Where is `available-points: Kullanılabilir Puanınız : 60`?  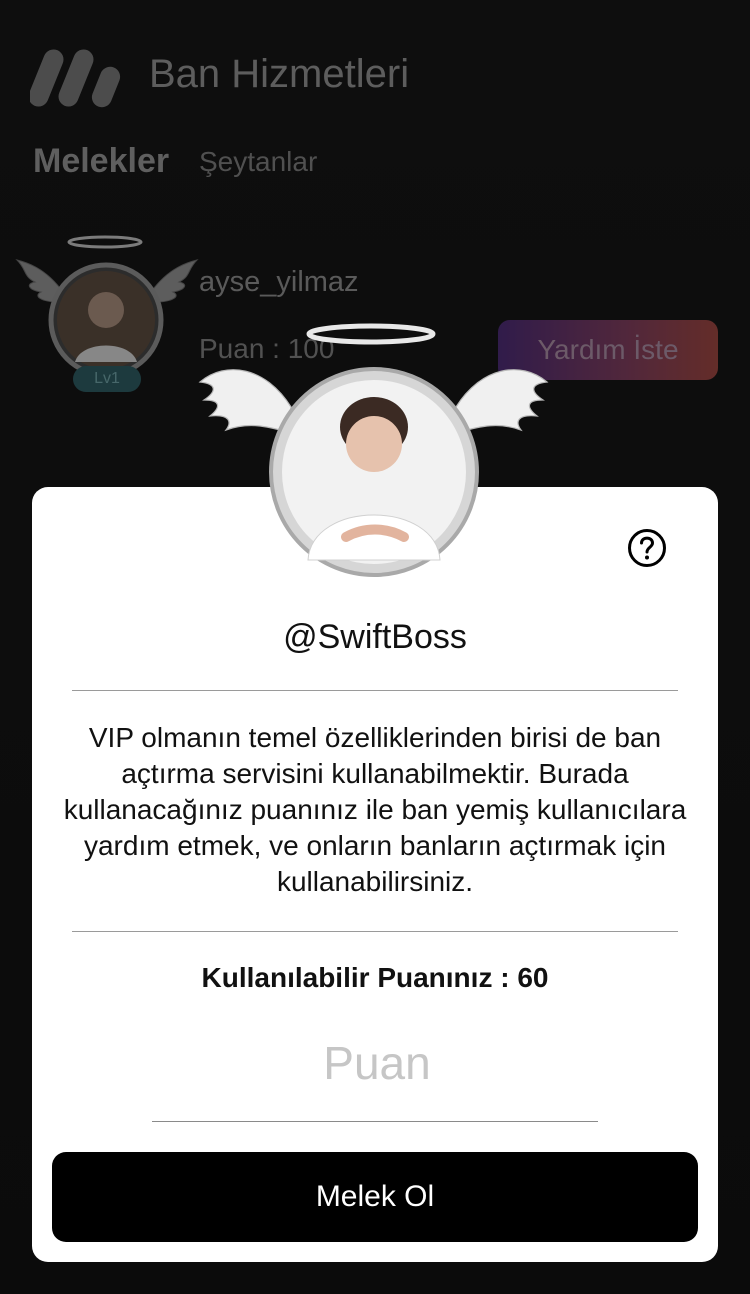
available-points: Kullanılabilir Puanınız : 60 is located at coordinates (375, 977).